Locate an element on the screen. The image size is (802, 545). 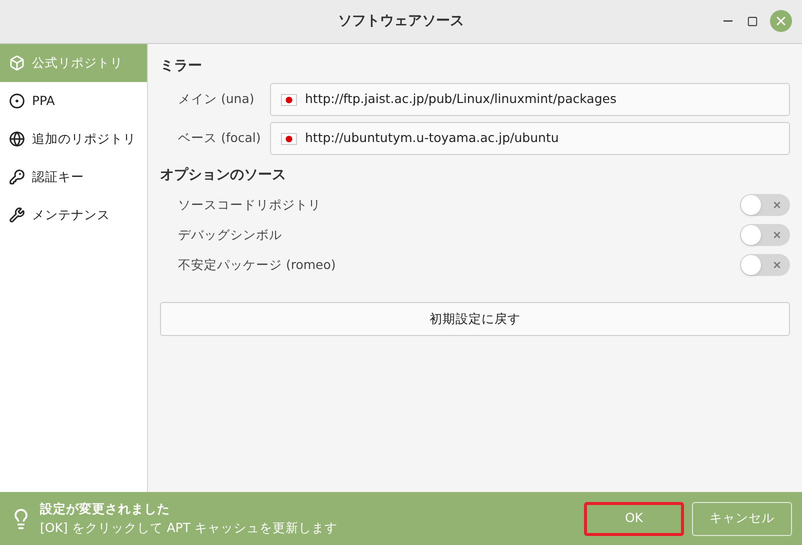
option-label: デバッグシンボル is located at coordinates (230, 235).